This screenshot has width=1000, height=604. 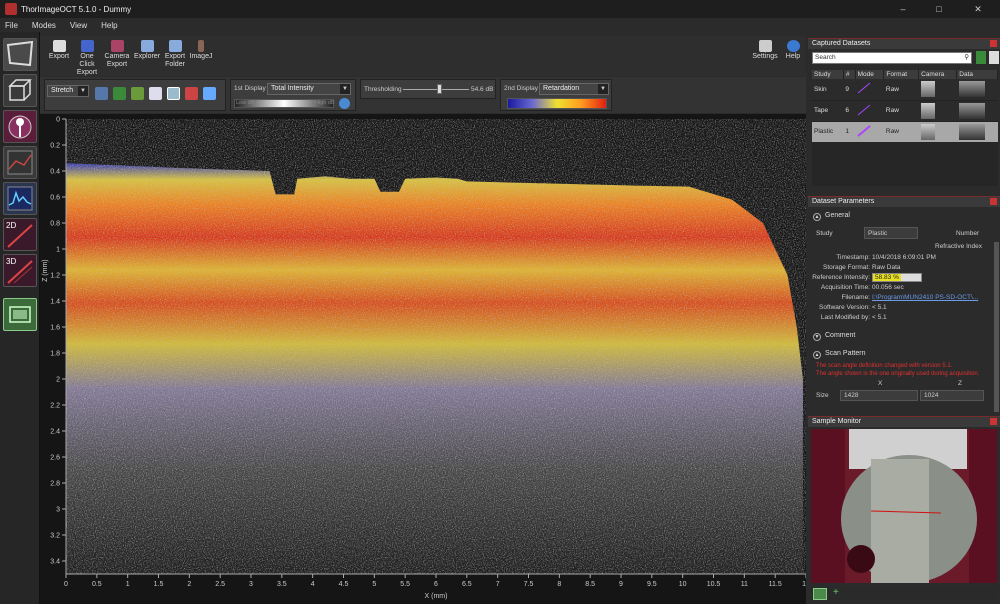 I want to click on mode-2d-icon, so click(x=869, y=111).